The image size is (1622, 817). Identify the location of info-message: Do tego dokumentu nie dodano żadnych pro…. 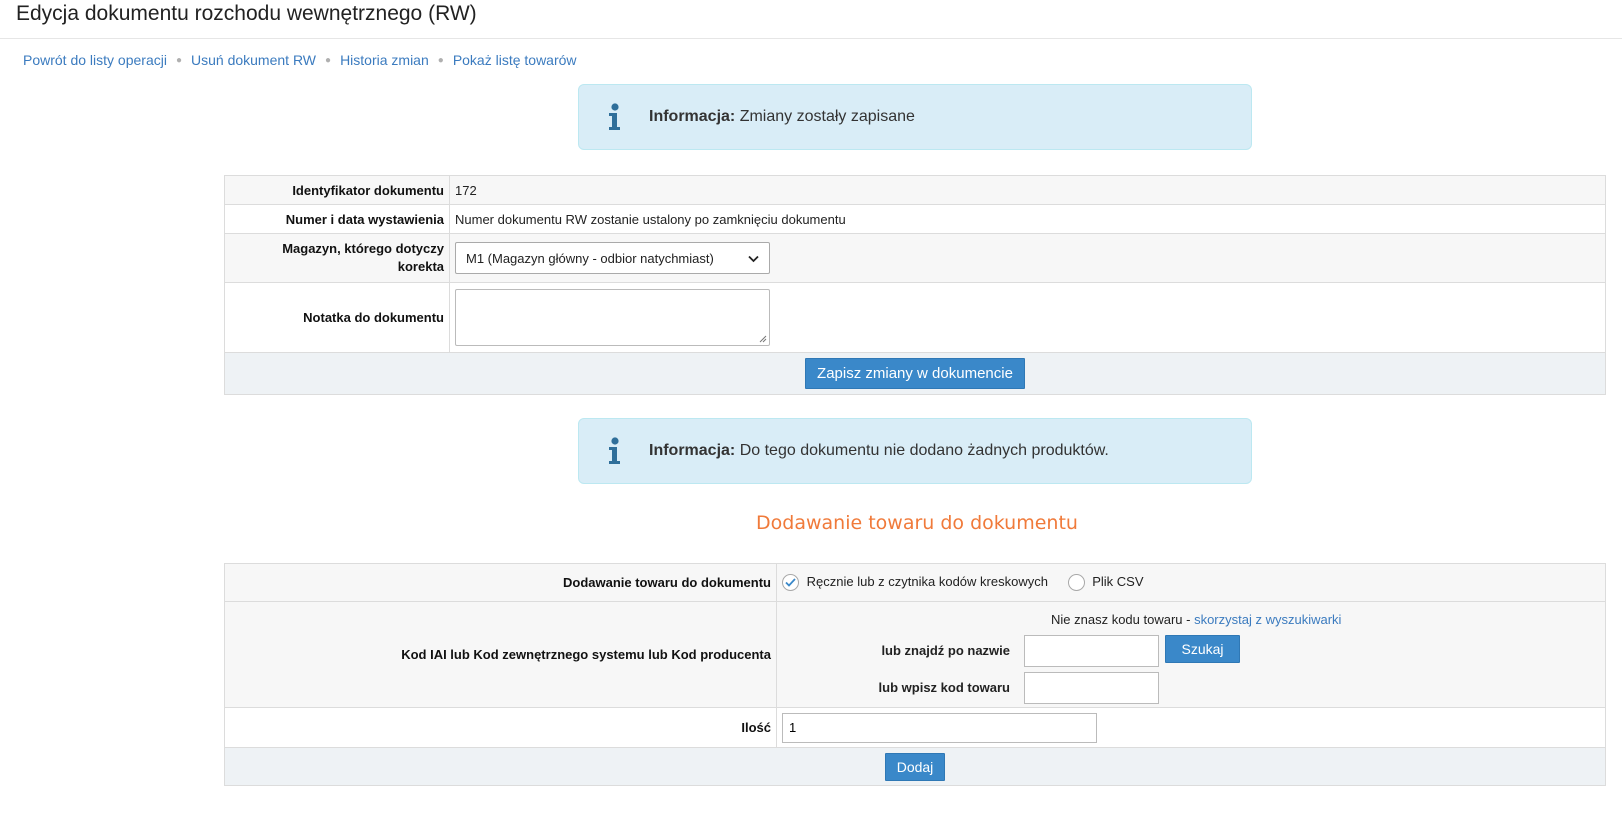
(924, 450).